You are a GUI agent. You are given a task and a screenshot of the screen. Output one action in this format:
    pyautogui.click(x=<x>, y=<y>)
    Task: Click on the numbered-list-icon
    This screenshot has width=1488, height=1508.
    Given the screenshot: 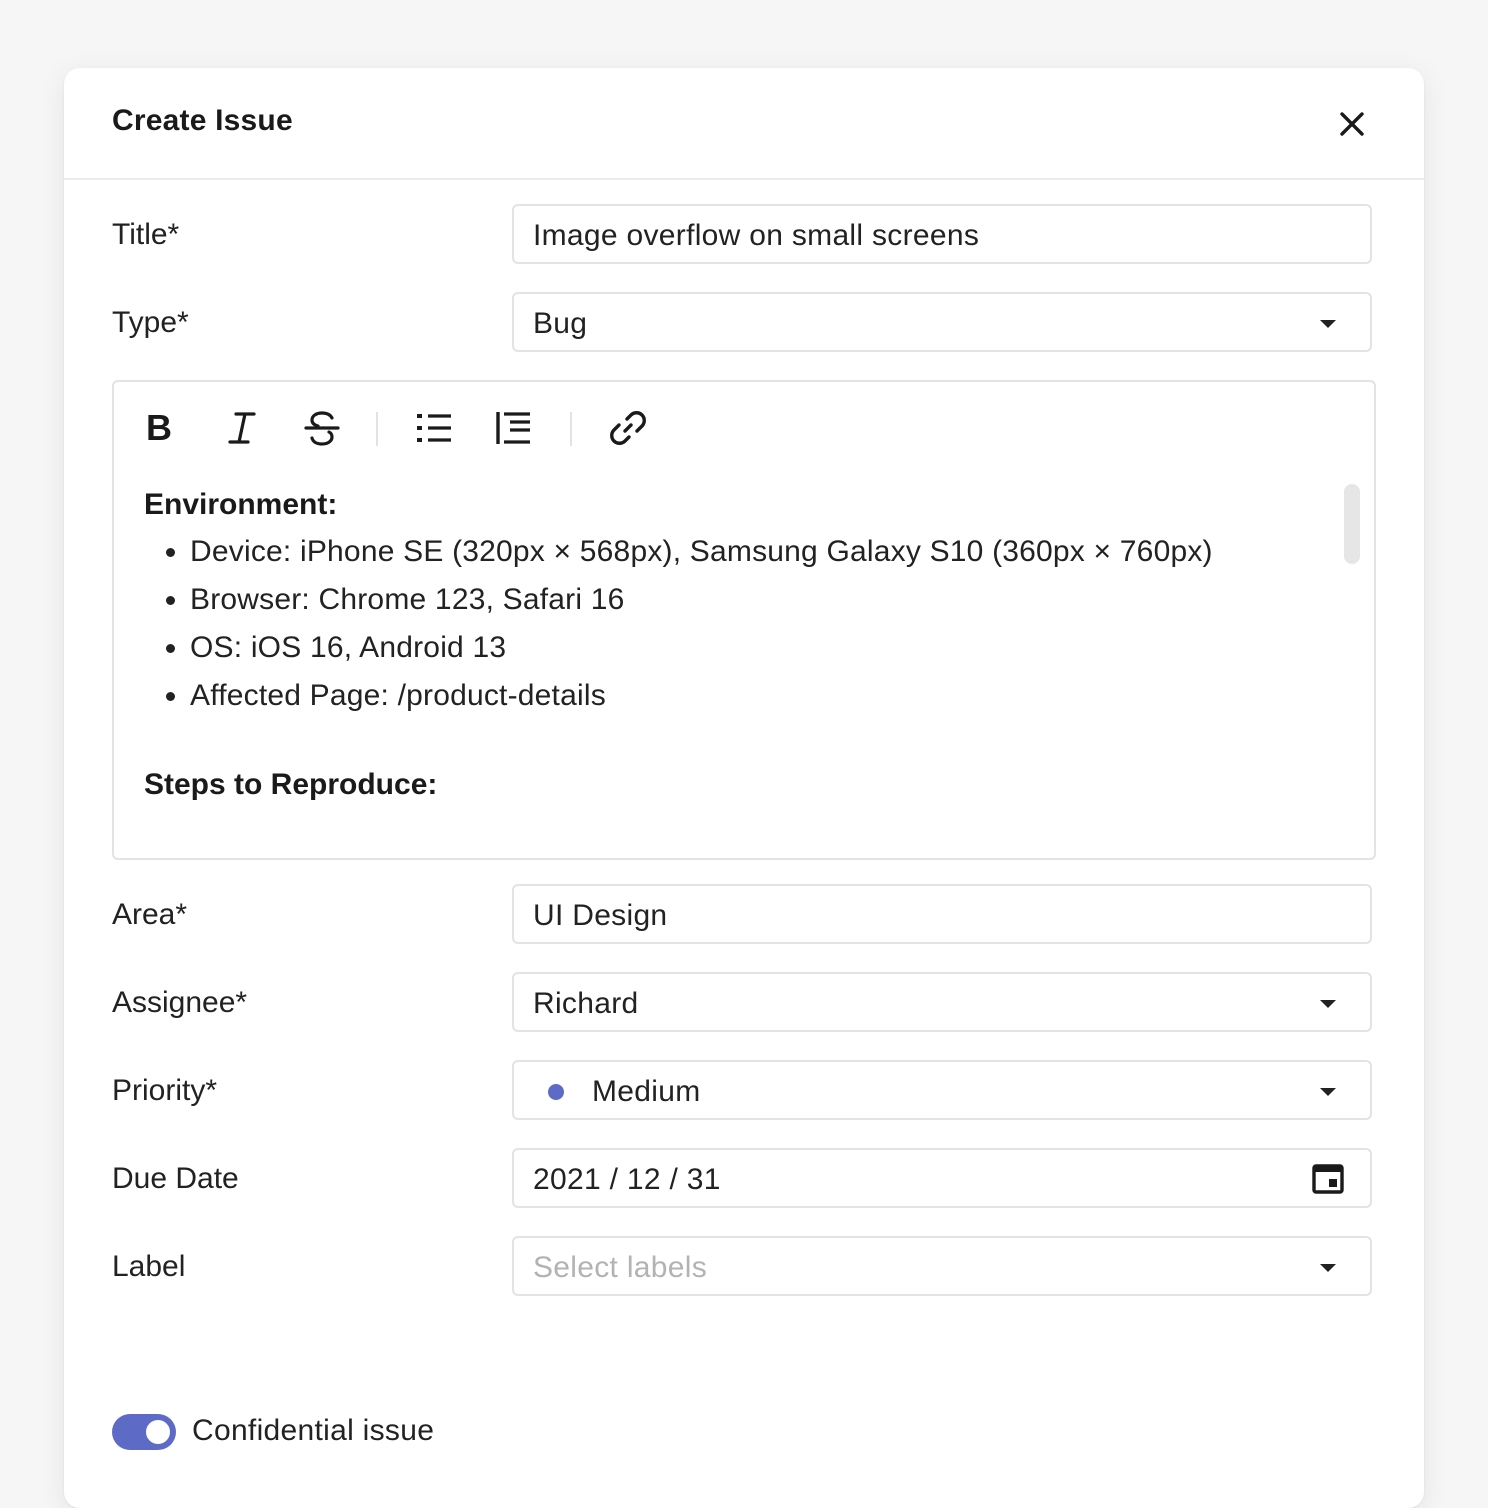 What is the action you would take?
    pyautogui.click(x=514, y=428)
    